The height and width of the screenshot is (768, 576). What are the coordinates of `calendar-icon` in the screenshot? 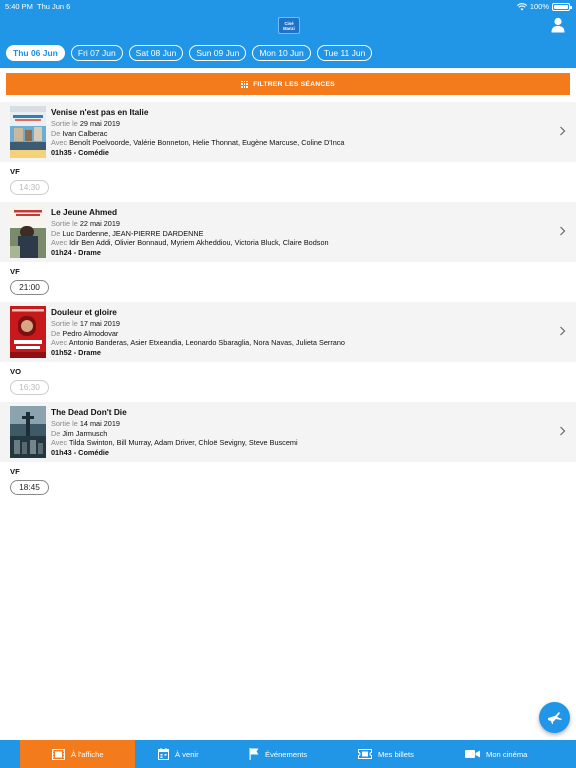 It's located at (163, 754).